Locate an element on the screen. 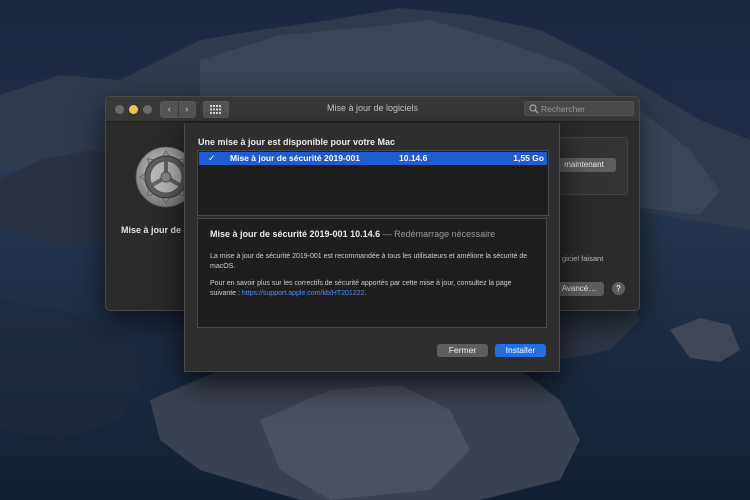  detail-link-suffix: . is located at coordinates (365, 293).